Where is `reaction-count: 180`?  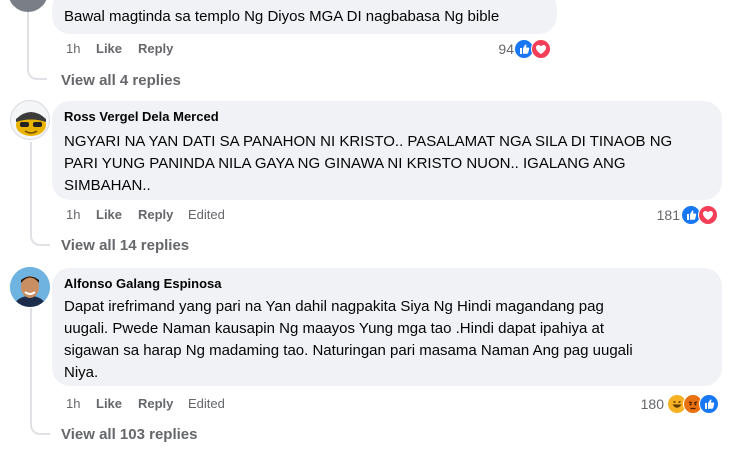 reaction-count: 180 is located at coordinates (652, 404).